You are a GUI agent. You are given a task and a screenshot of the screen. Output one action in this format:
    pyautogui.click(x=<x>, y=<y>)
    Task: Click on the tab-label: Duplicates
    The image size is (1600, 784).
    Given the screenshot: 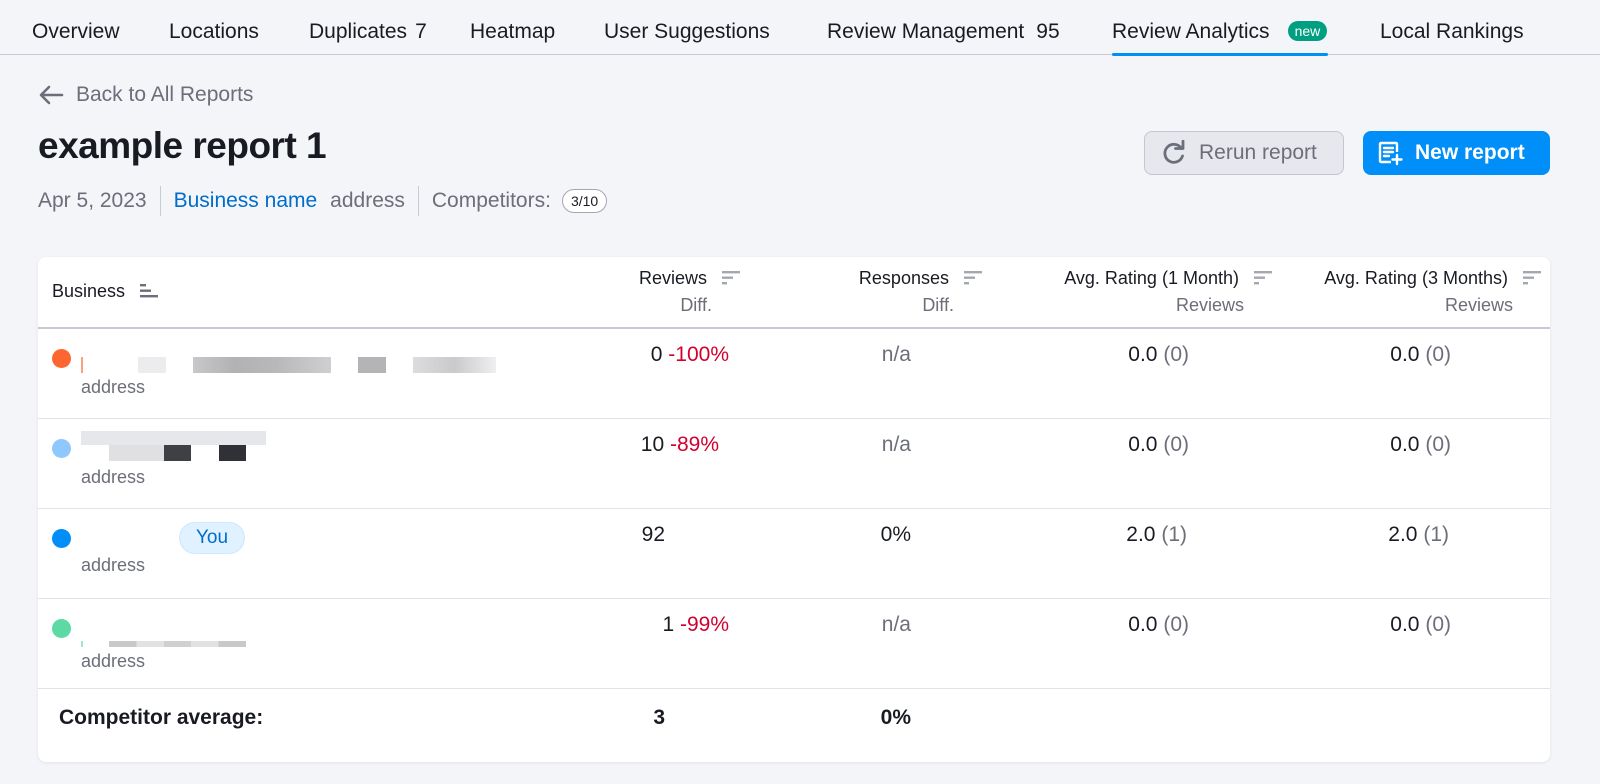 What is the action you would take?
    pyautogui.click(x=358, y=31)
    